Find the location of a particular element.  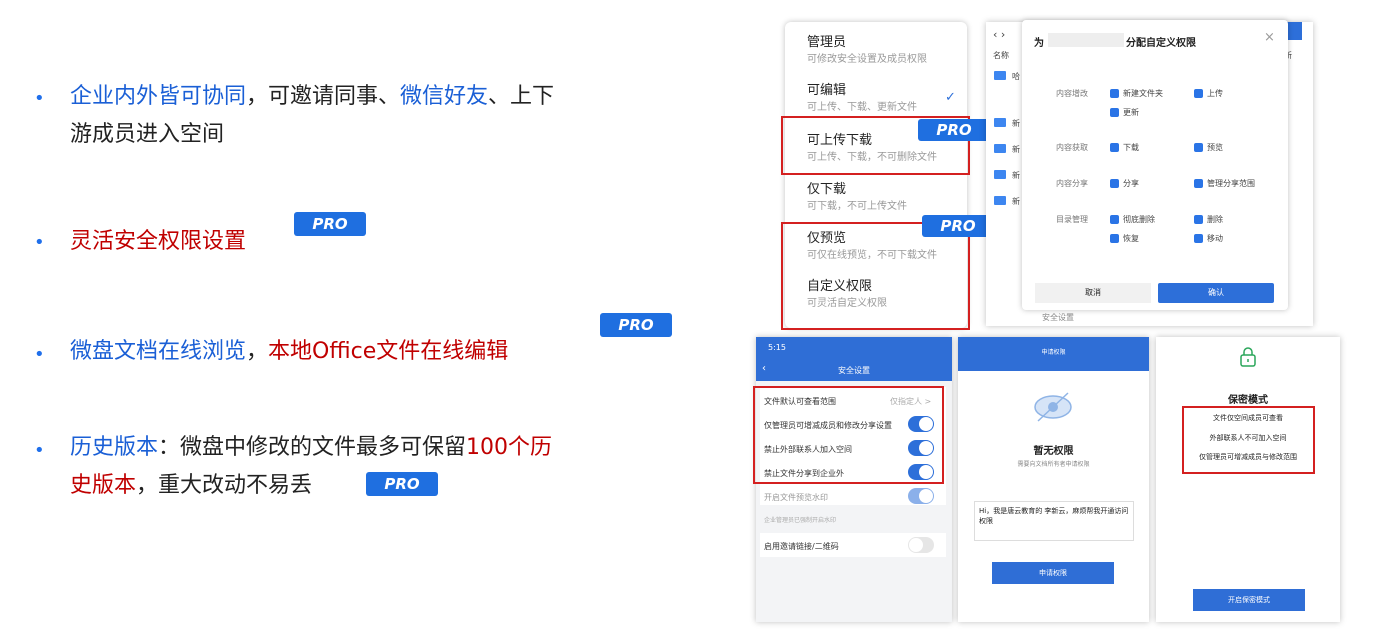

text-highlight: 企业内外皆可协同 is located at coordinates (158, 96).